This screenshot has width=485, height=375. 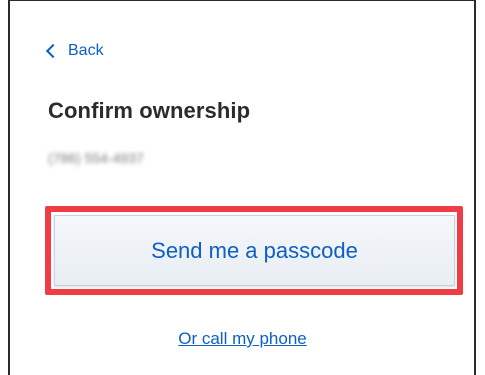 What do you see at coordinates (53, 51) in the screenshot?
I see `chevron-left-icon` at bounding box center [53, 51].